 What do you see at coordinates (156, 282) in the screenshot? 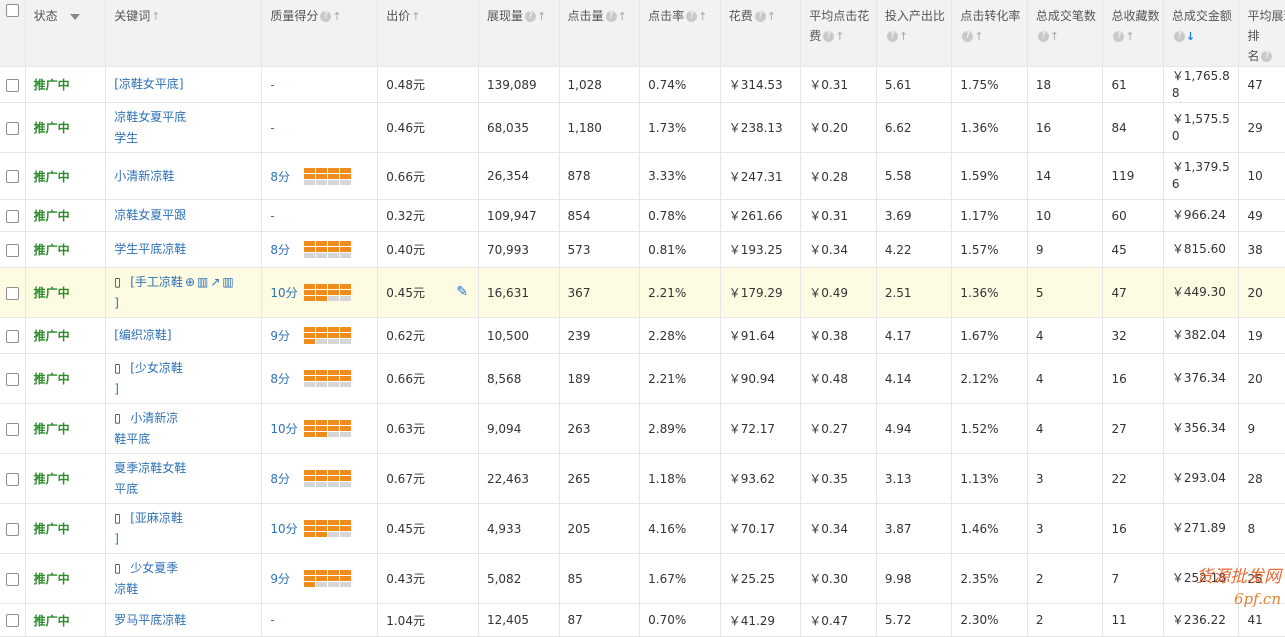
I see `keyword-text: [手工凉鞋` at bounding box center [156, 282].